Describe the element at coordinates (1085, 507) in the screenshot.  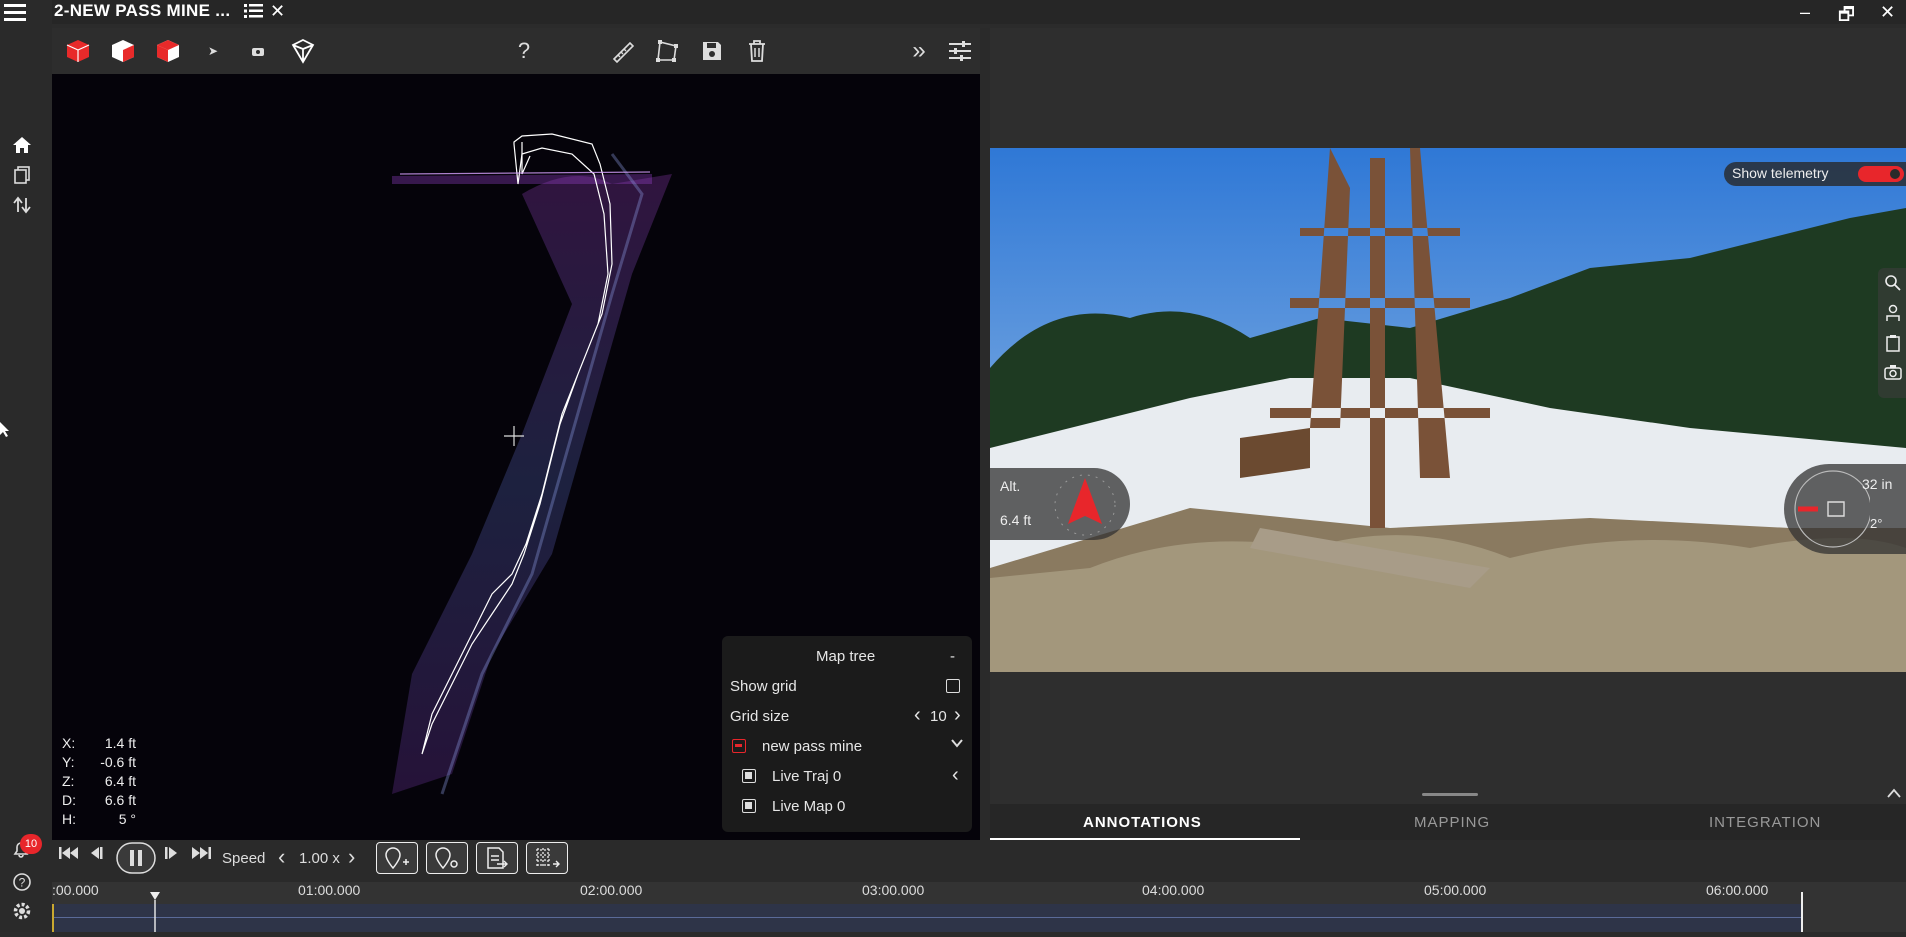
I see `compass-arrow-icon` at that location.